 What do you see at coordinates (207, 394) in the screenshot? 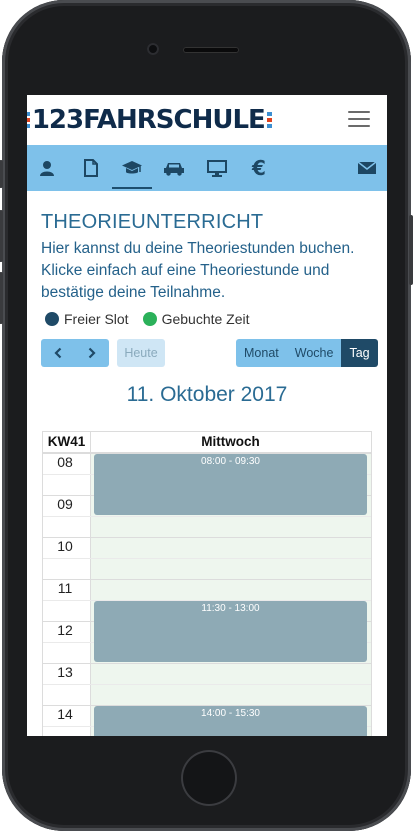
I see `calendar-date-title: 11. Oktober 2017` at bounding box center [207, 394].